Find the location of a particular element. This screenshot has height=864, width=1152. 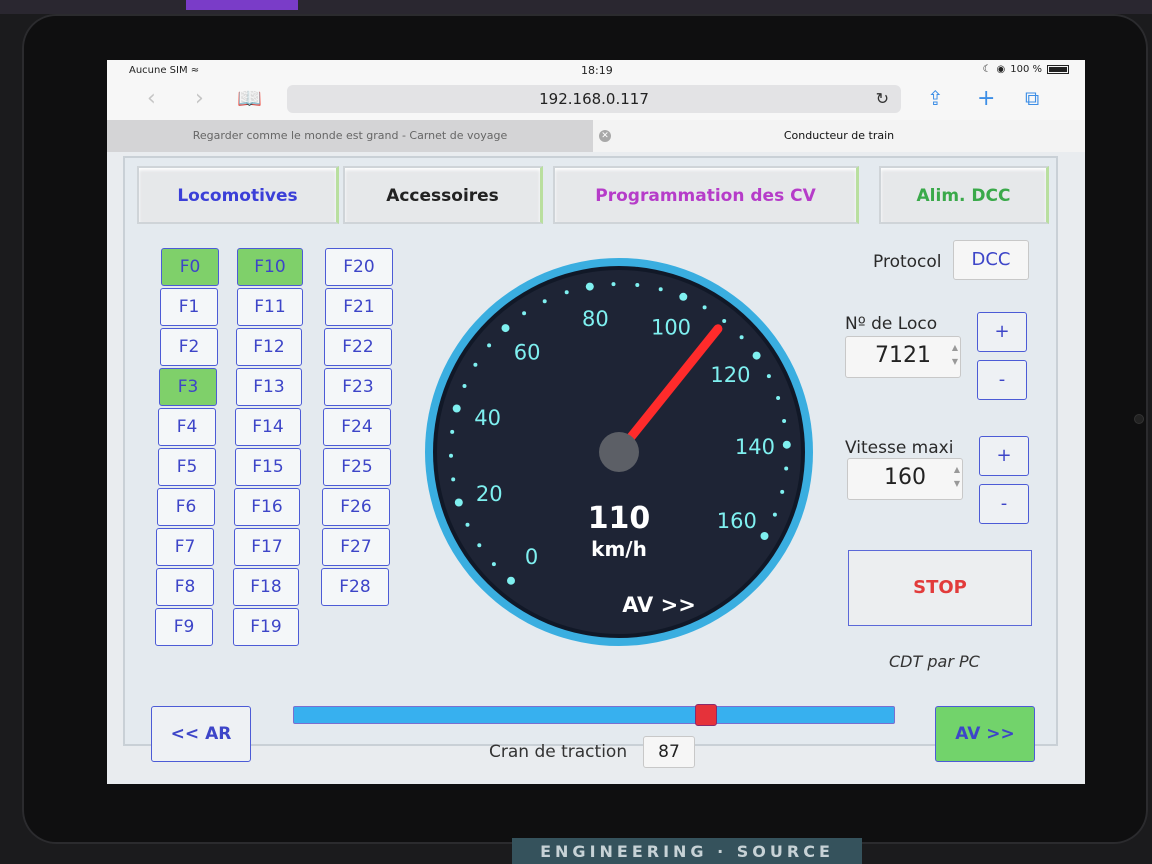

traction-slider is located at coordinates (594, 715).